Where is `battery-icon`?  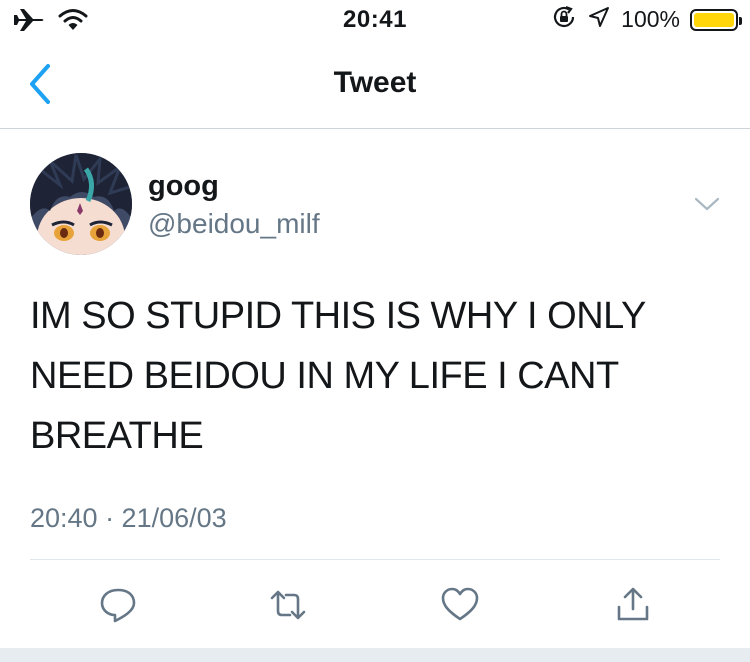
battery-icon is located at coordinates (716, 19).